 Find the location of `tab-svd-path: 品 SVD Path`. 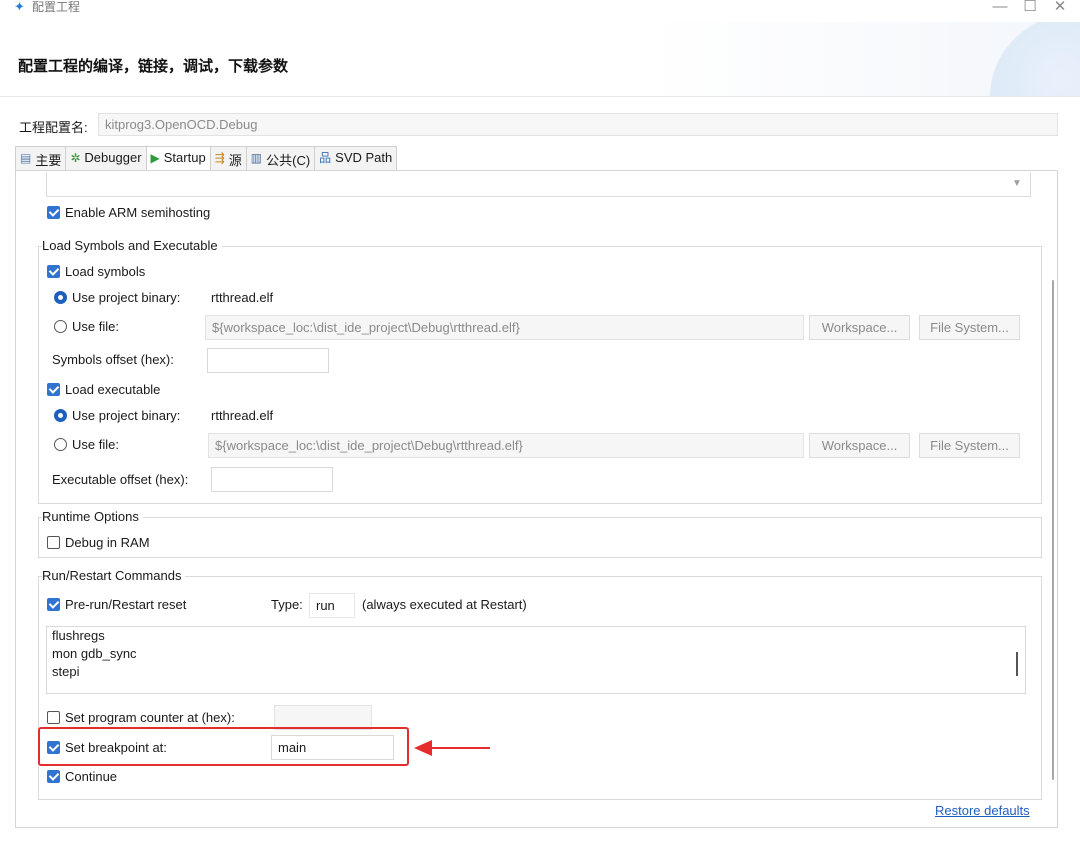

tab-svd-path: 品 SVD Path is located at coordinates (356, 158).